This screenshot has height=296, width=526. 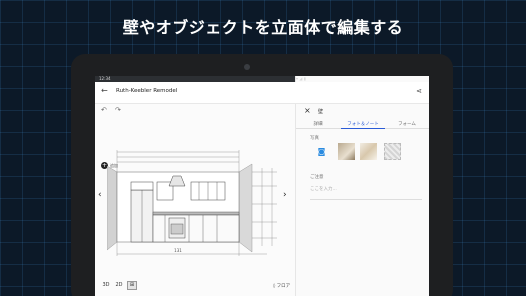 I want to click on share-icon: ⋖, so click(x=419, y=91).